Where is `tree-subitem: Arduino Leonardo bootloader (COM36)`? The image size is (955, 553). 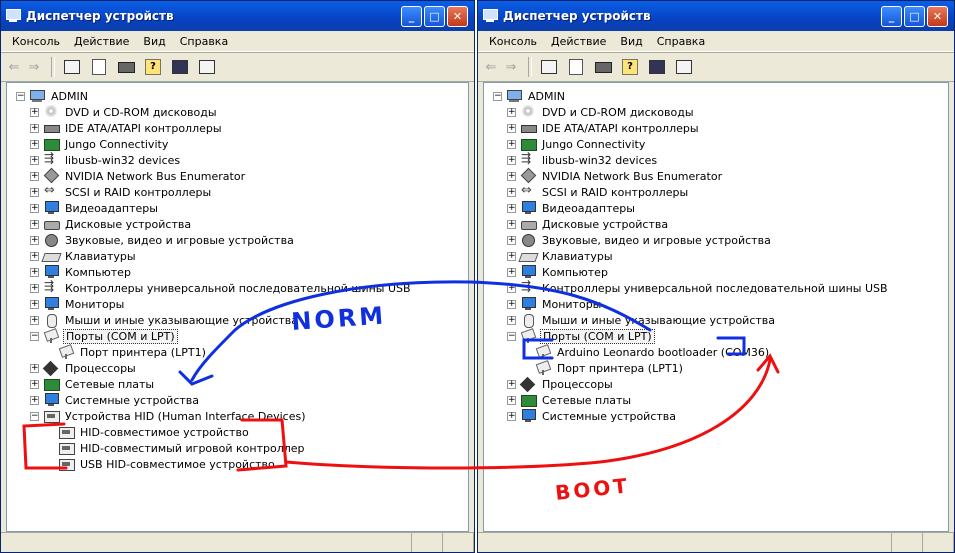
tree-subitem: Arduino Leonardo bootloader (COM36) is located at coordinates (689, 352).